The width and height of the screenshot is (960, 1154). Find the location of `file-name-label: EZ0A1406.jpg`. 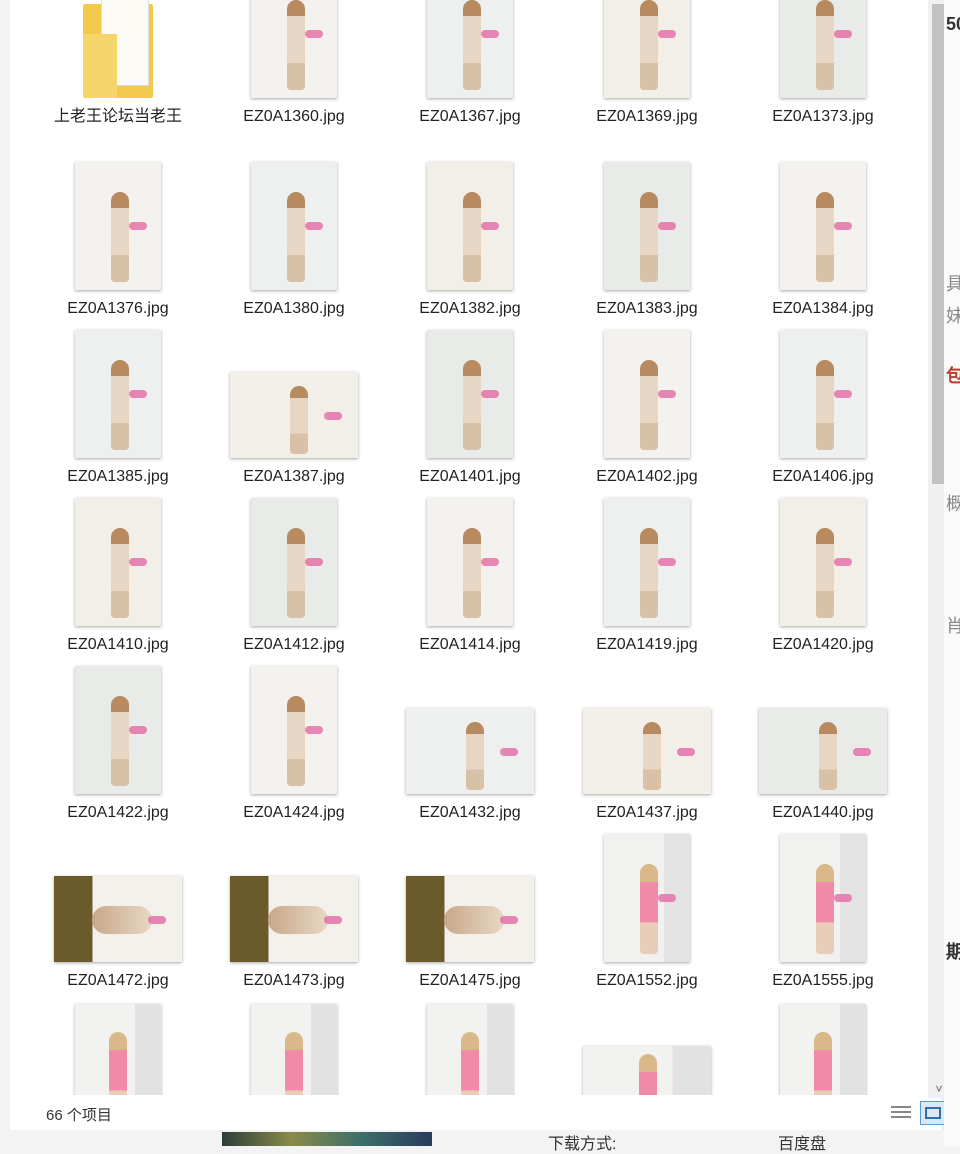

file-name-label: EZ0A1406.jpg is located at coordinates (823, 476).